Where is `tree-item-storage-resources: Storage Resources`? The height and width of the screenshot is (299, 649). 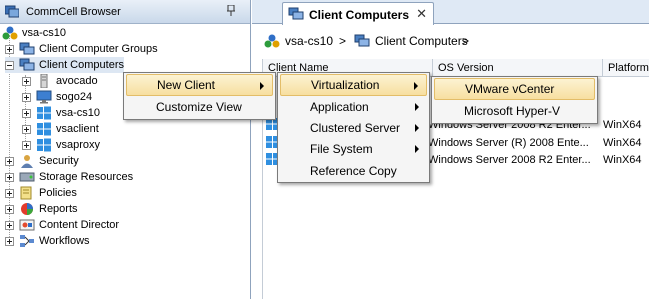 tree-item-storage-resources: Storage Resources is located at coordinates (69, 177).